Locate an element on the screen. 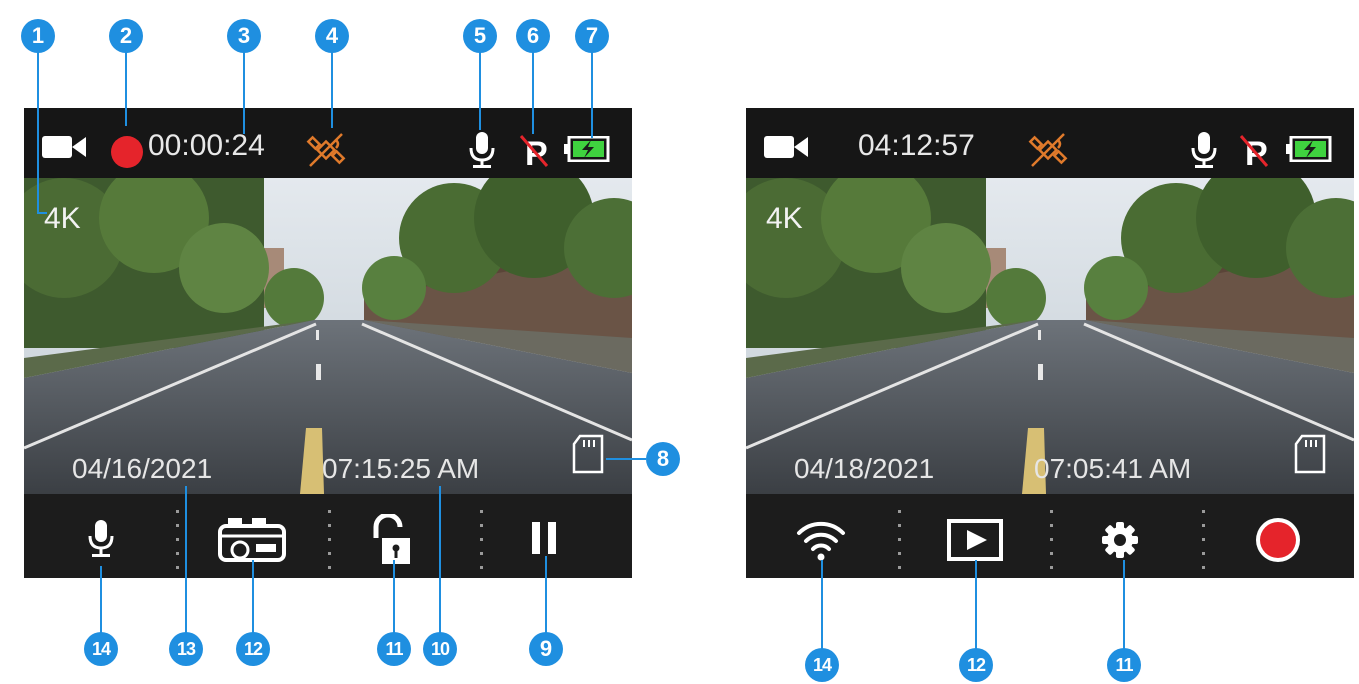 Image resolution: width=1359 pixels, height=684 pixels. callout-badge: 8 is located at coordinates (663, 459).